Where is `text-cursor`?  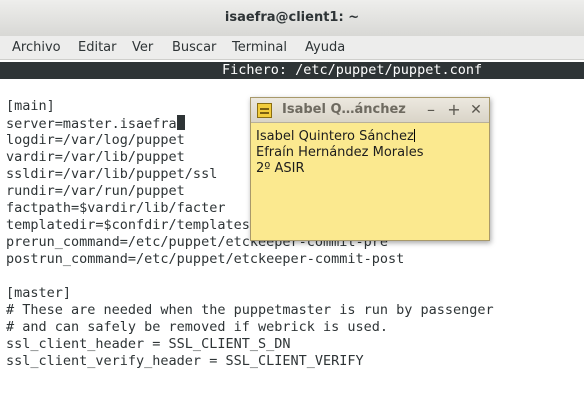 text-cursor is located at coordinates (180, 122).